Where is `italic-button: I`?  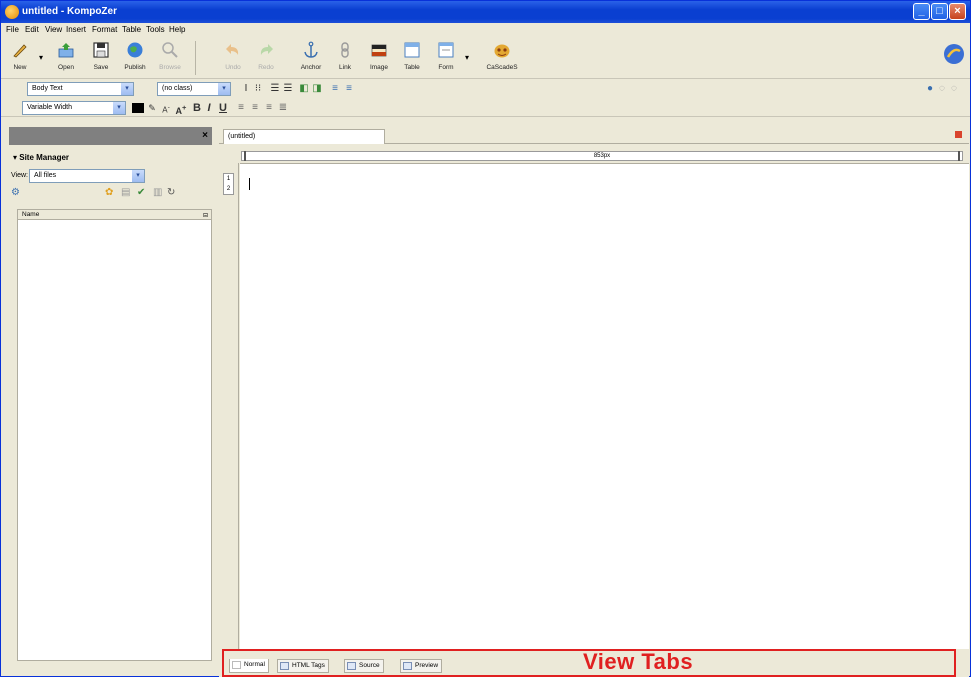 italic-button: I is located at coordinates (209, 108).